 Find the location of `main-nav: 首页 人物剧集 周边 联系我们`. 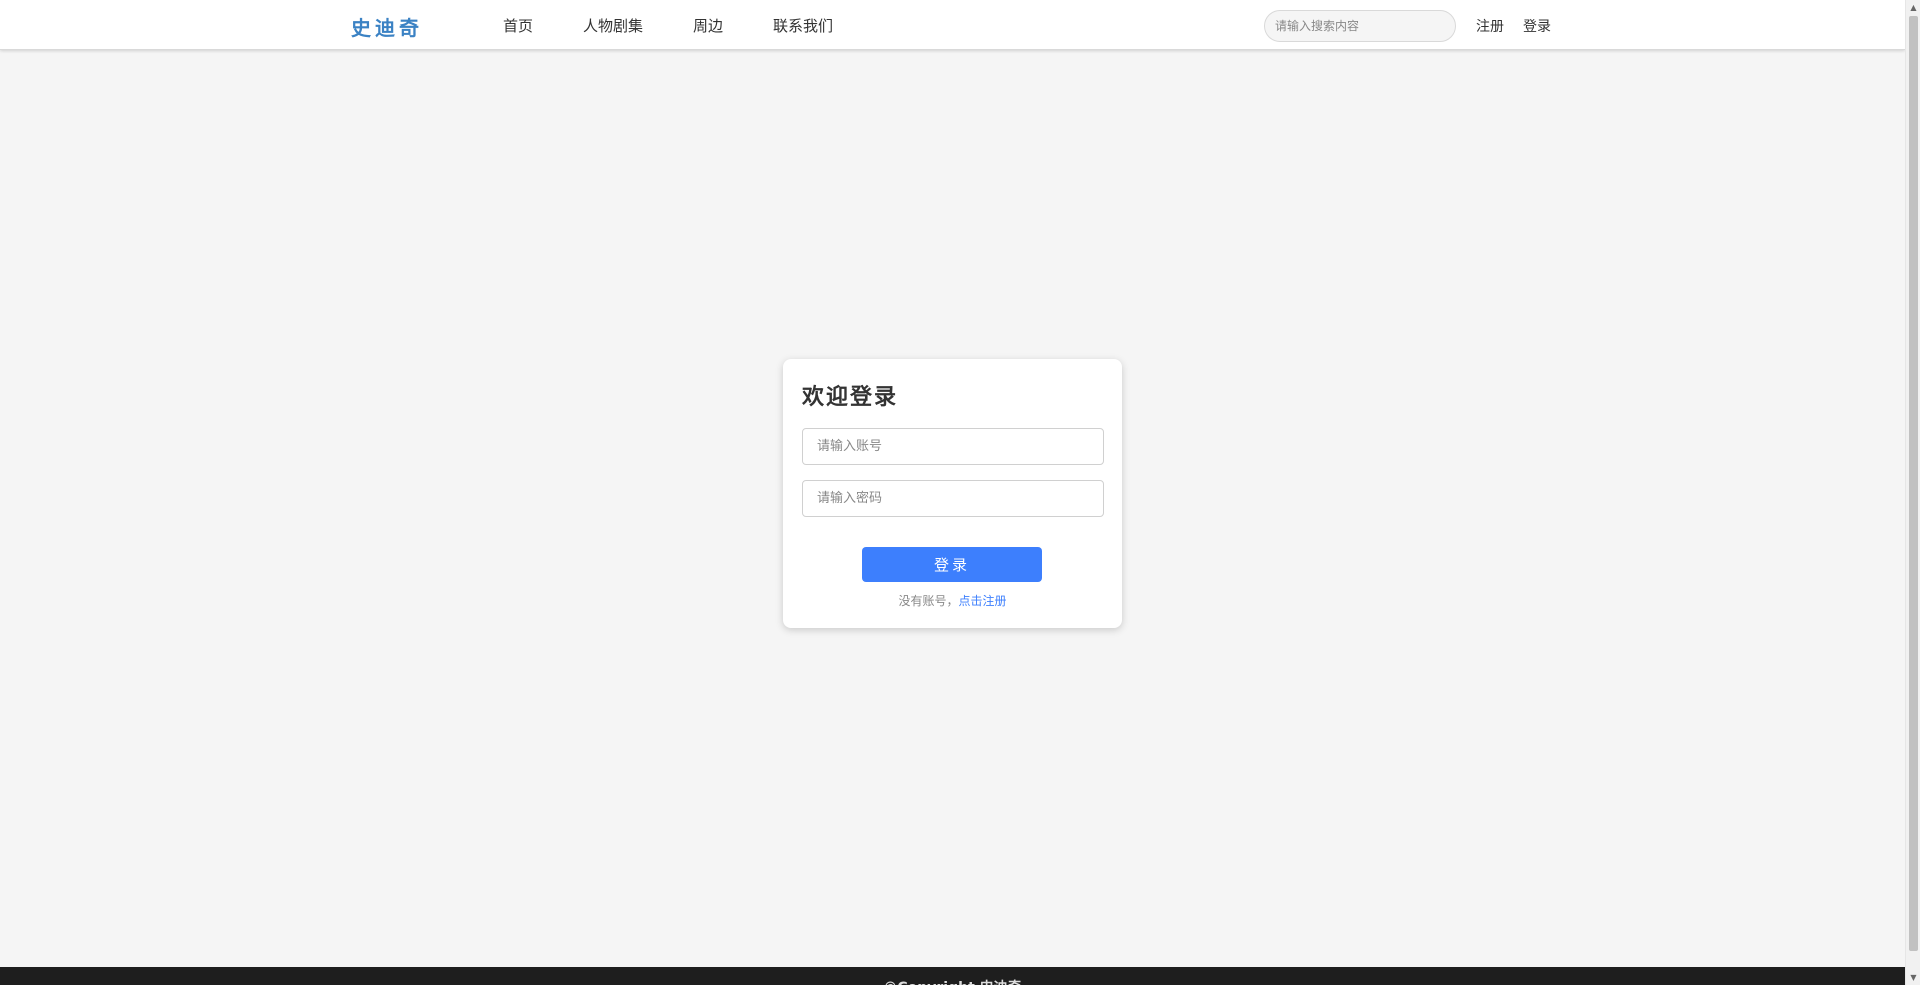

main-nav: 首页 人物剧集 周边 联系我们 is located at coordinates (693, 25).